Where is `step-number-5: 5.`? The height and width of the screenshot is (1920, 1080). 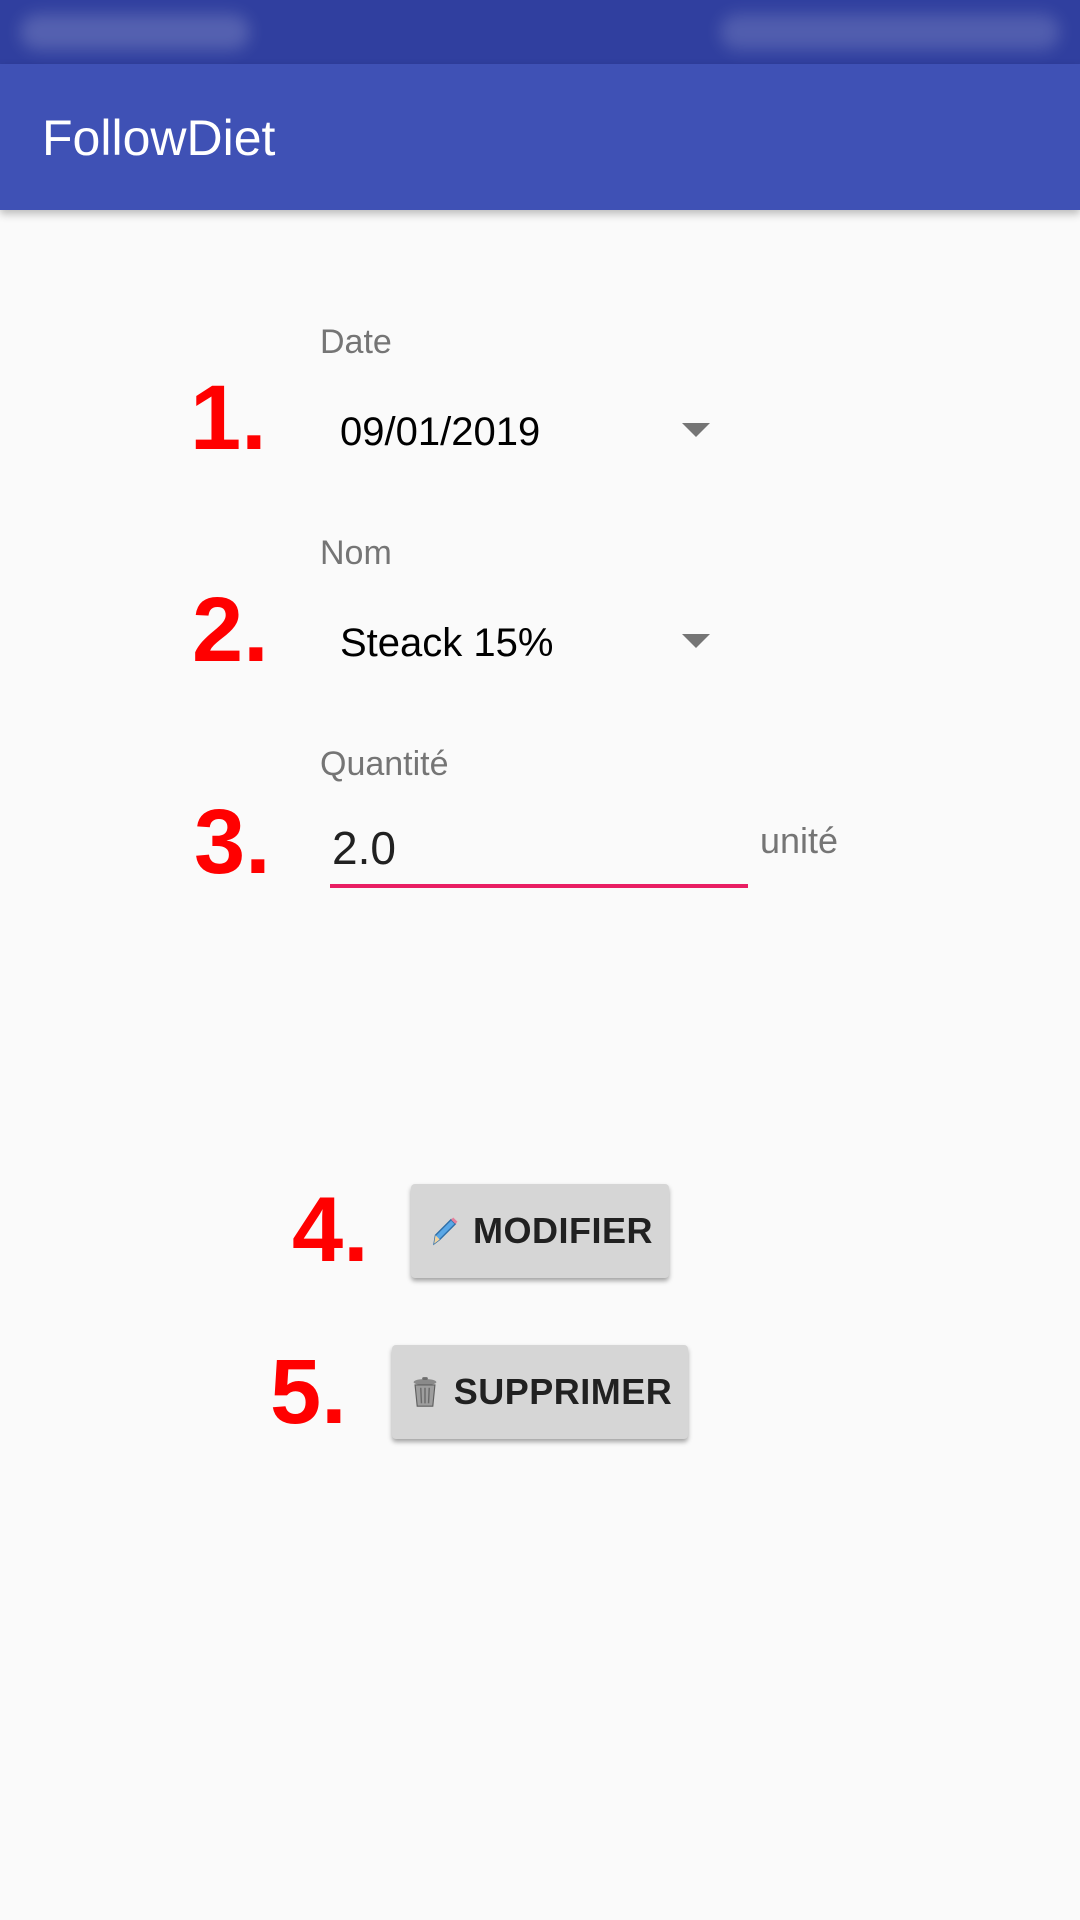 step-number-5: 5. is located at coordinates (308, 1392).